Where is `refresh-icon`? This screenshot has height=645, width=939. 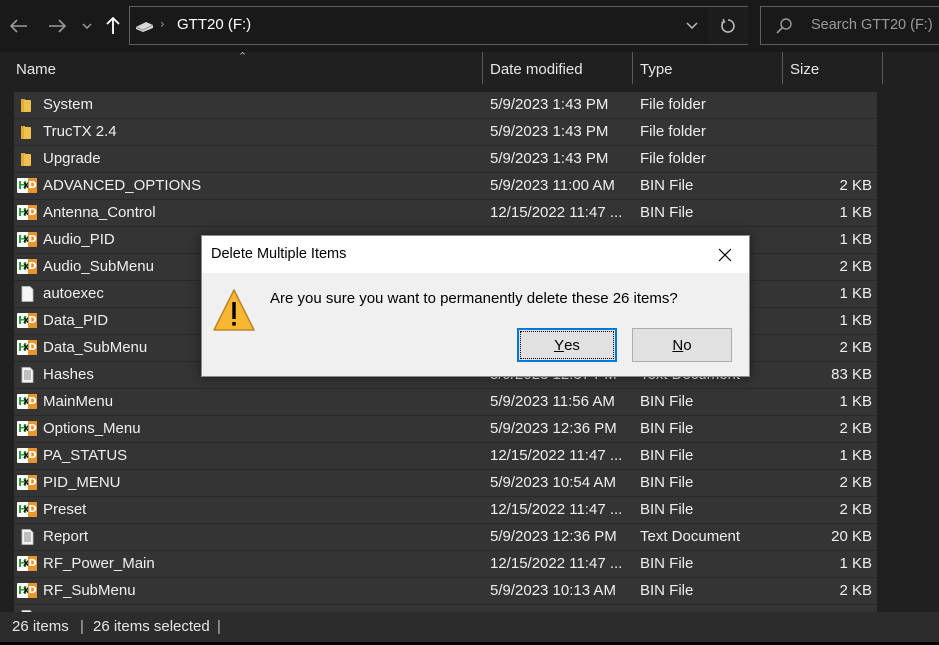
refresh-icon is located at coordinates (728, 25).